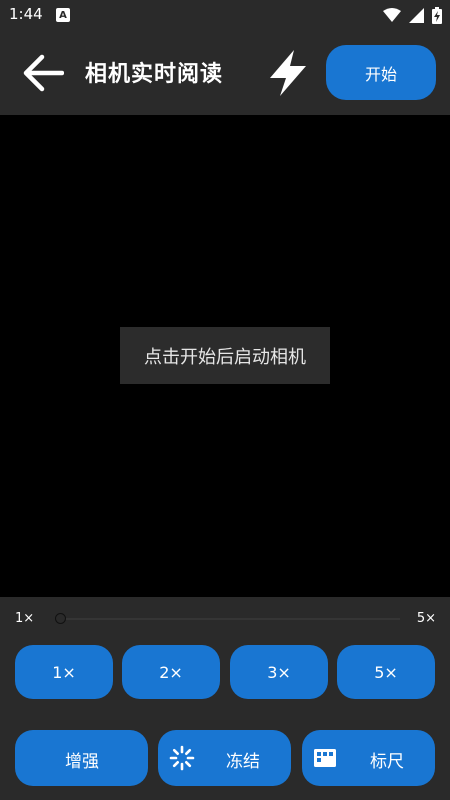 Image resolution: width=450 pixels, height=800 pixels. I want to click on zoom-min-label: 1×, so click(25, 618).